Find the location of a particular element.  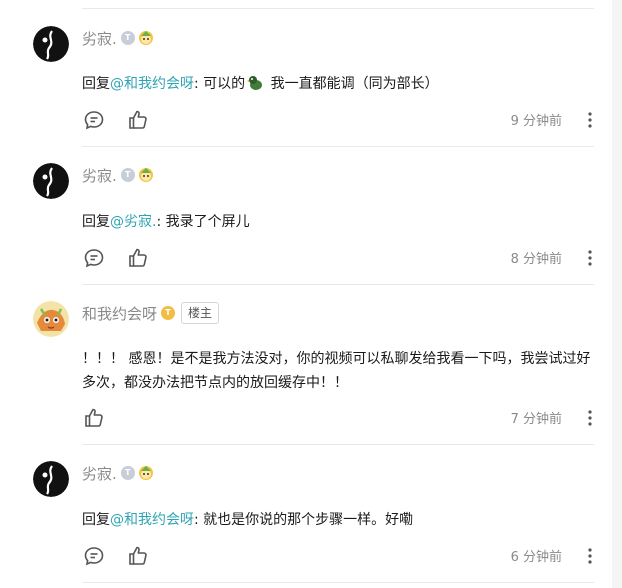

timestamp: 6 分钟前 is located at coordinates (536, 557).